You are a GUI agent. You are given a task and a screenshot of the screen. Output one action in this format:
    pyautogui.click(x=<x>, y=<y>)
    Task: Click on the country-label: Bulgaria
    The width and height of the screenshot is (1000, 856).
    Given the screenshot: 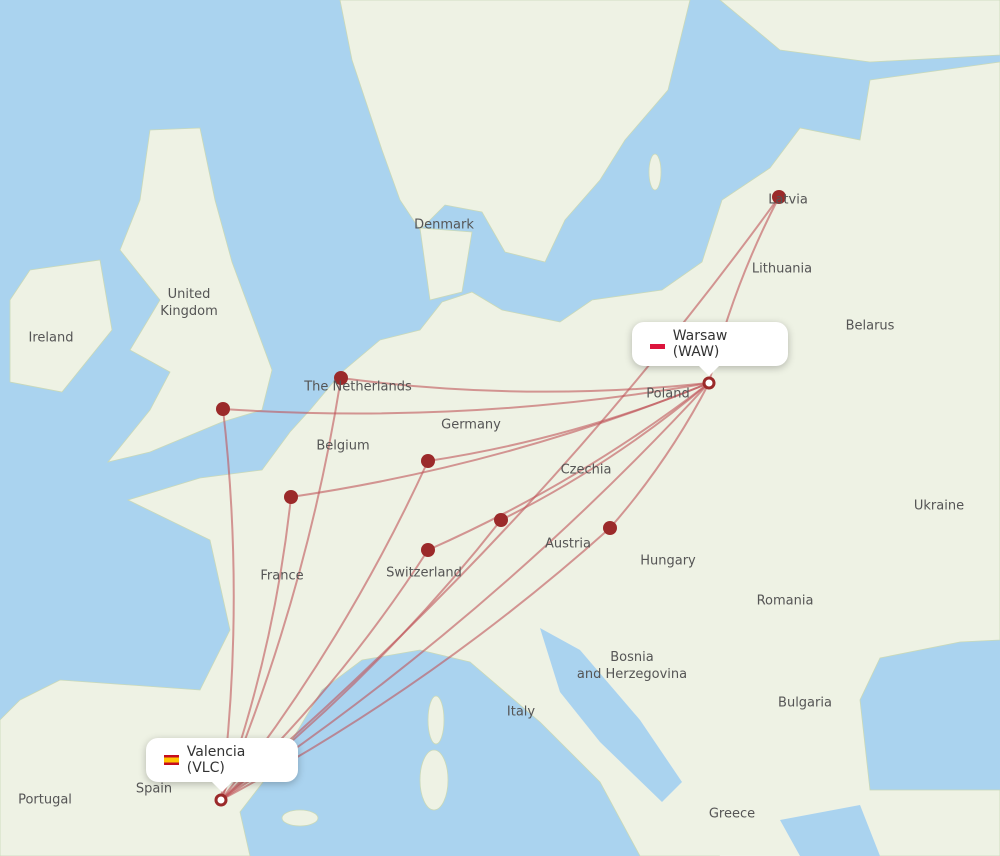 What is the action you would take?
    pyautogui.click(x=805, y=703)
    